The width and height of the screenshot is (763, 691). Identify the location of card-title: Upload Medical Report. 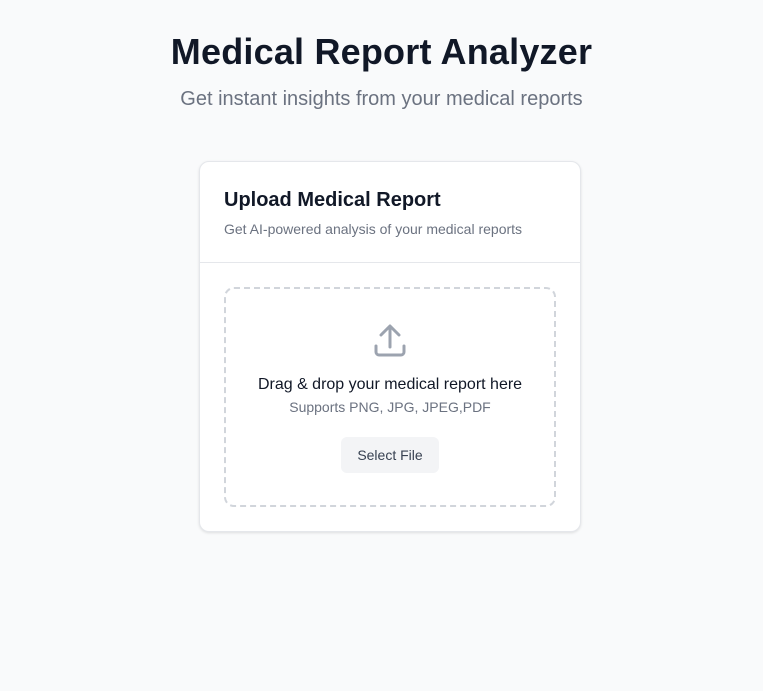
(332, 200).